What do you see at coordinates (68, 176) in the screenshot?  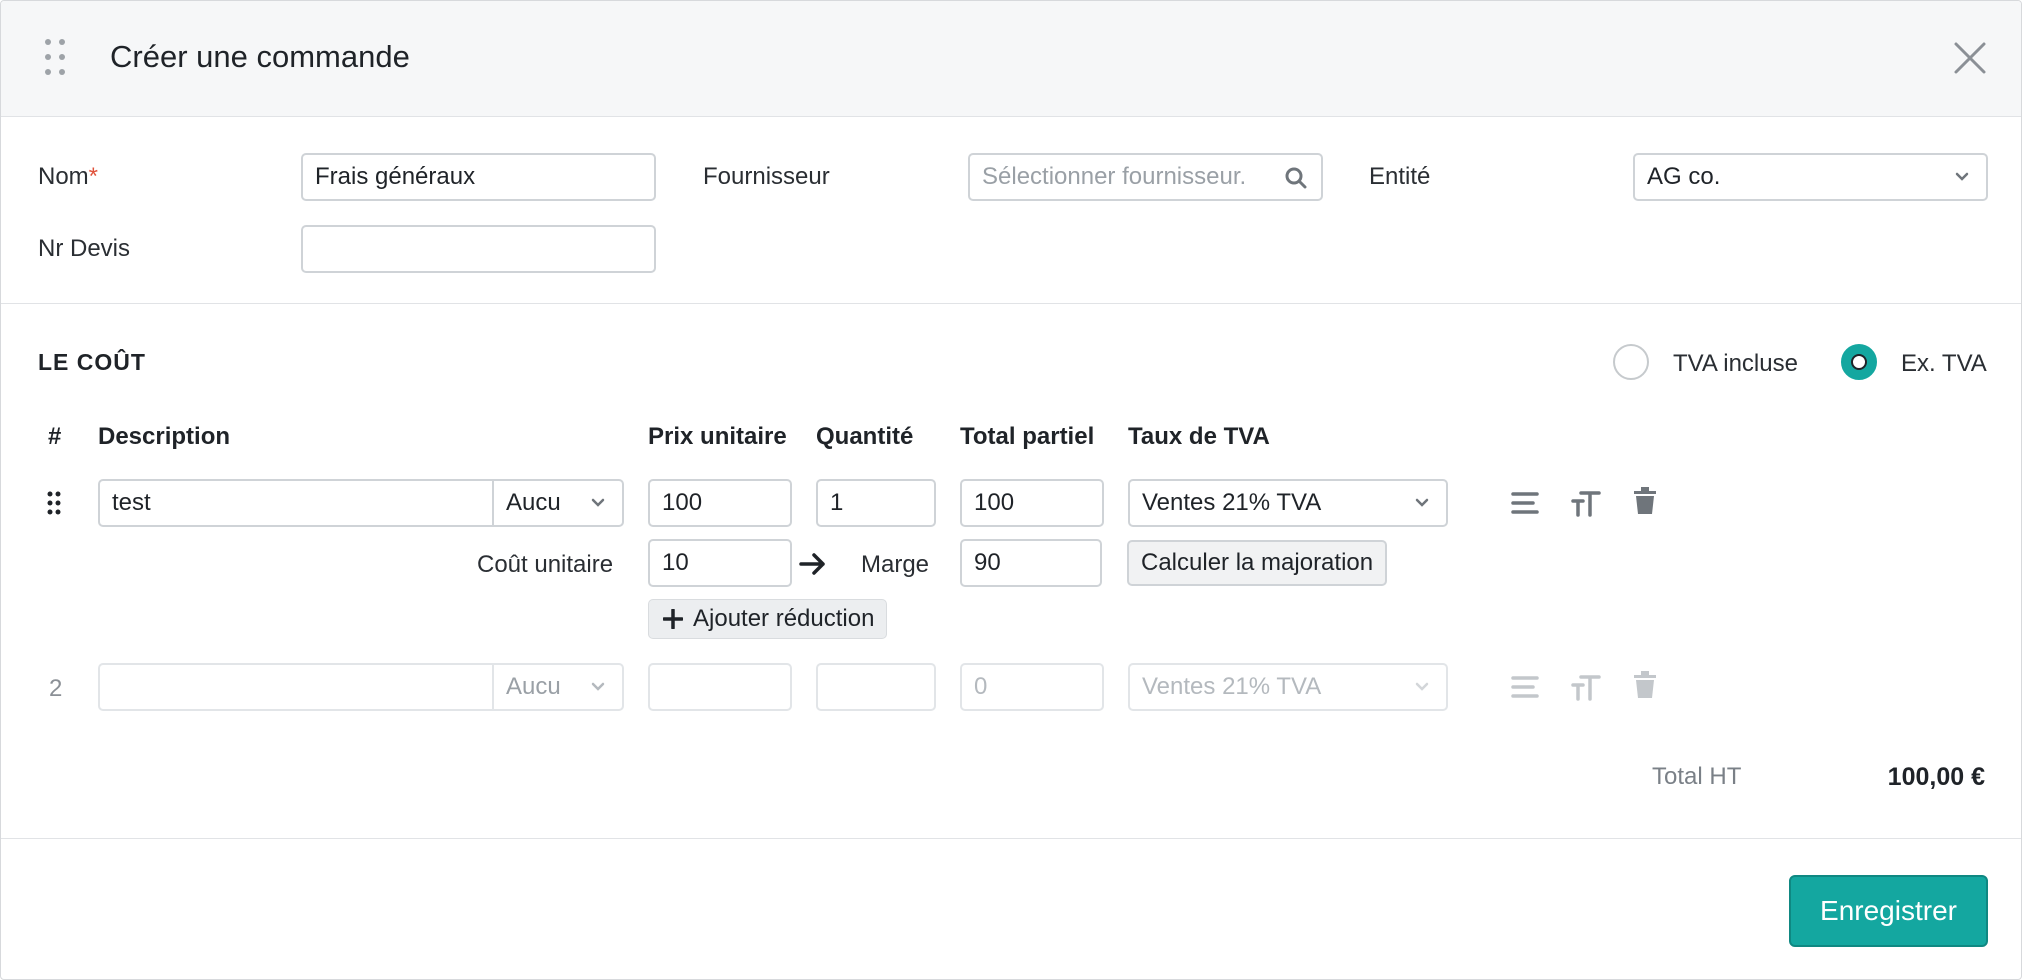 I see `name-label: Nom*` at bounding box center [68, 176].